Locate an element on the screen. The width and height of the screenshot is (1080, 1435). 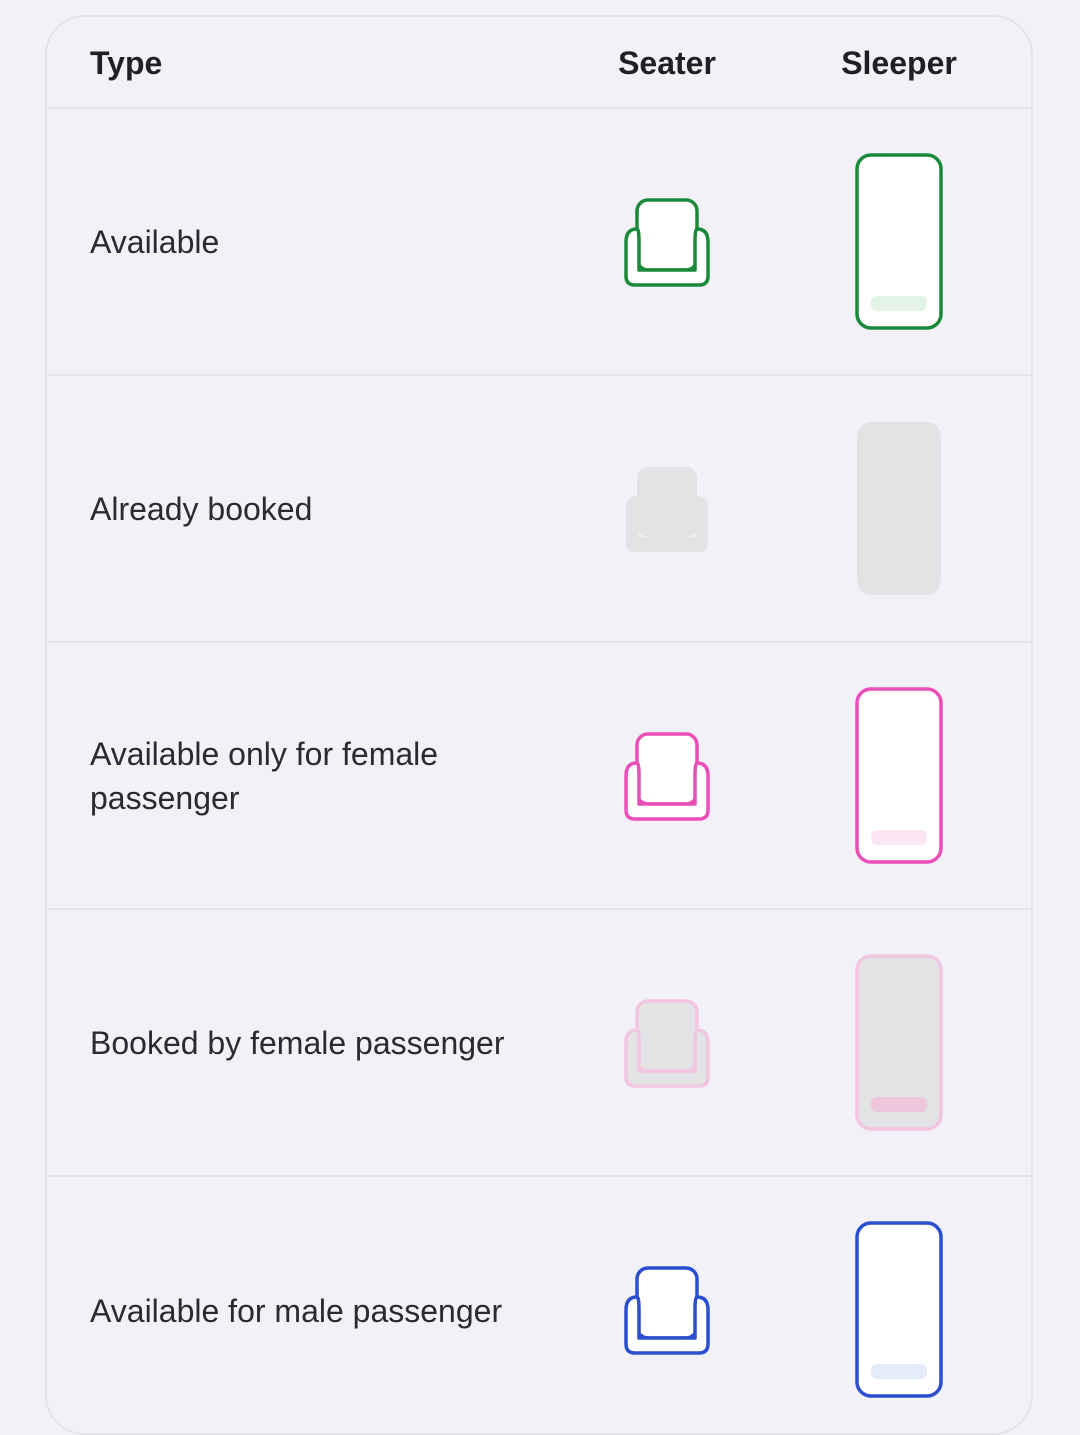
sleeper-female-booked-icon is located at coordinates (899, 1042).